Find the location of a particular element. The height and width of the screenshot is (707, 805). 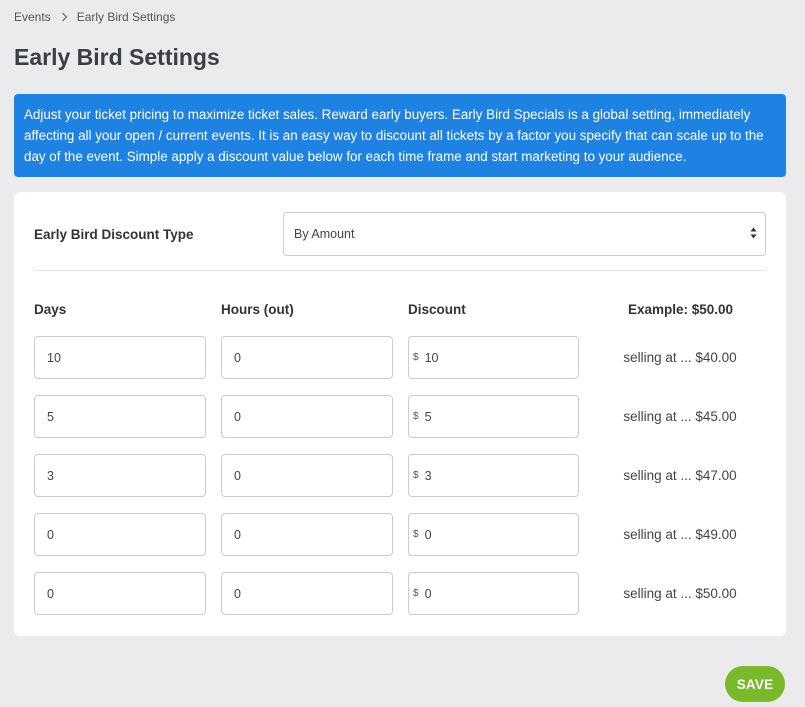

discount-type-value: By Amount is located at coordinates (324, 234).